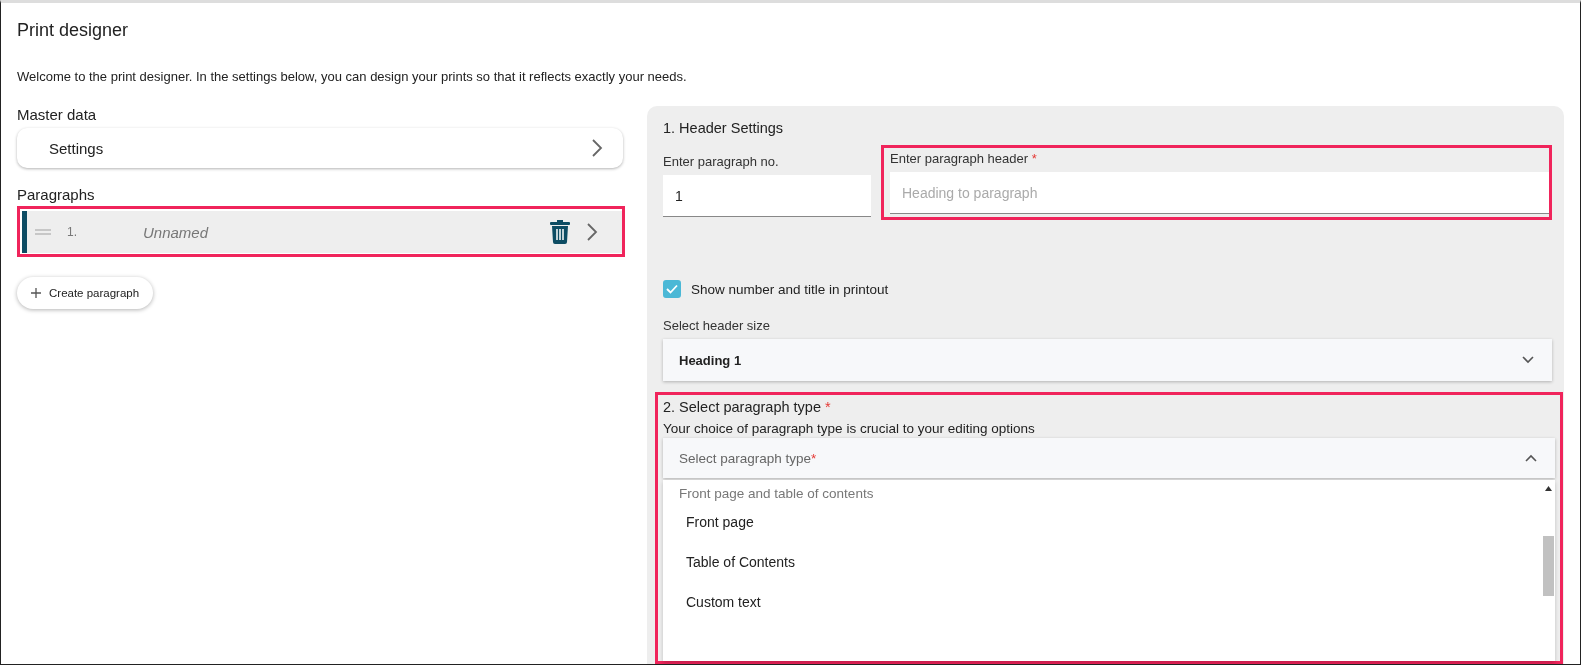 Image resolution: width=1581 pixels, height=665 pixels. What do you see at coordinates (560, 232) in the screenshot?
I see `trash-icon` at bounding box center [560, 232].